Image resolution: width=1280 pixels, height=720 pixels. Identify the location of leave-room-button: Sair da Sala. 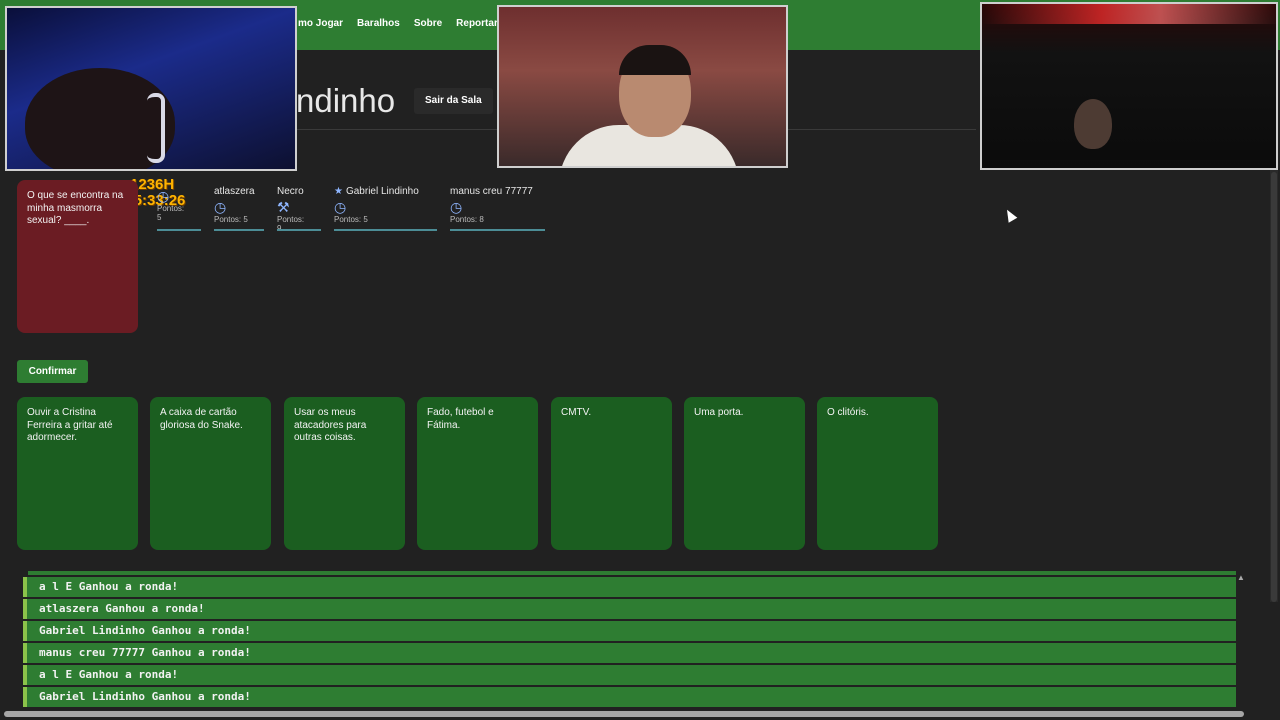
(453, 101).